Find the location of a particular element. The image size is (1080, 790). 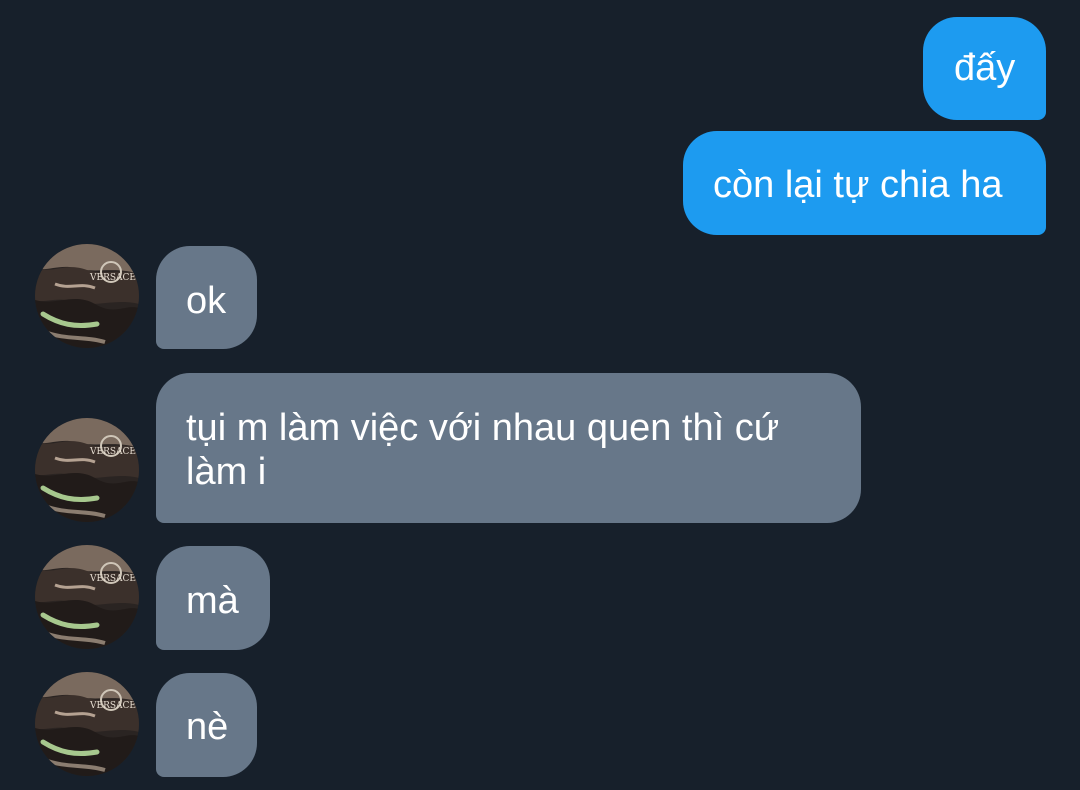

message-bubble-outgoing: đấy is located at coordinates (984, 68).